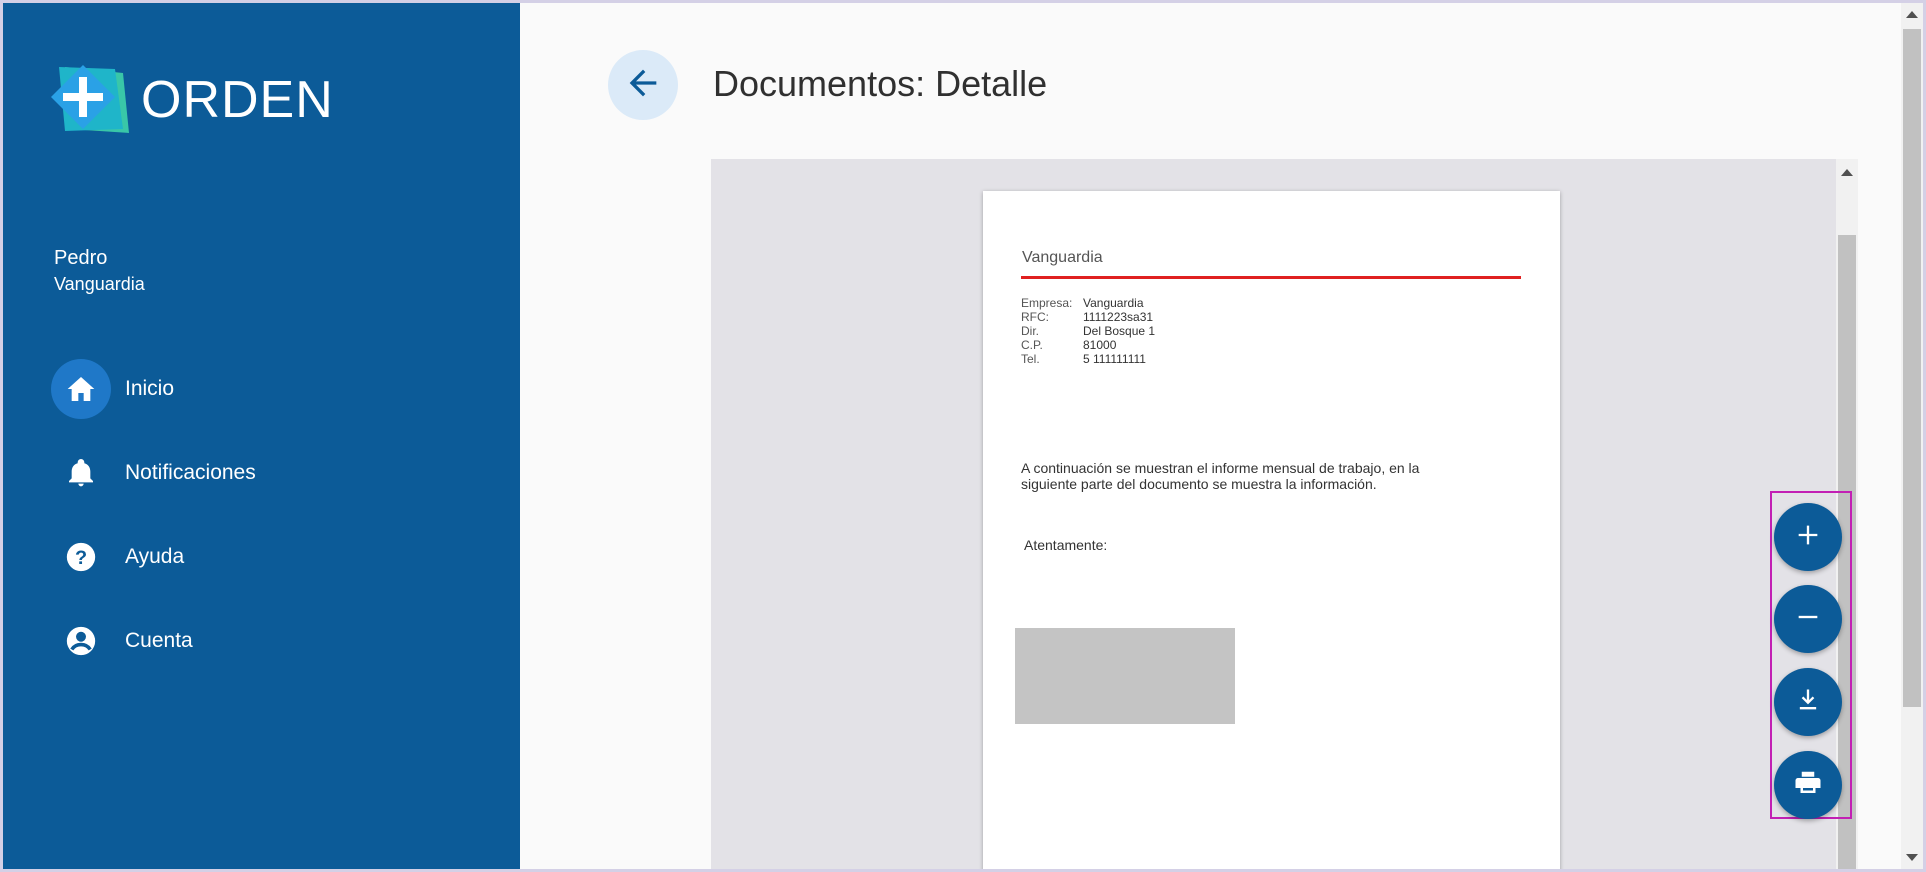 This screenshot has height=872, width=1926. I want to click on document-field: Empresa: Vanguardia, so click(1082, 303).